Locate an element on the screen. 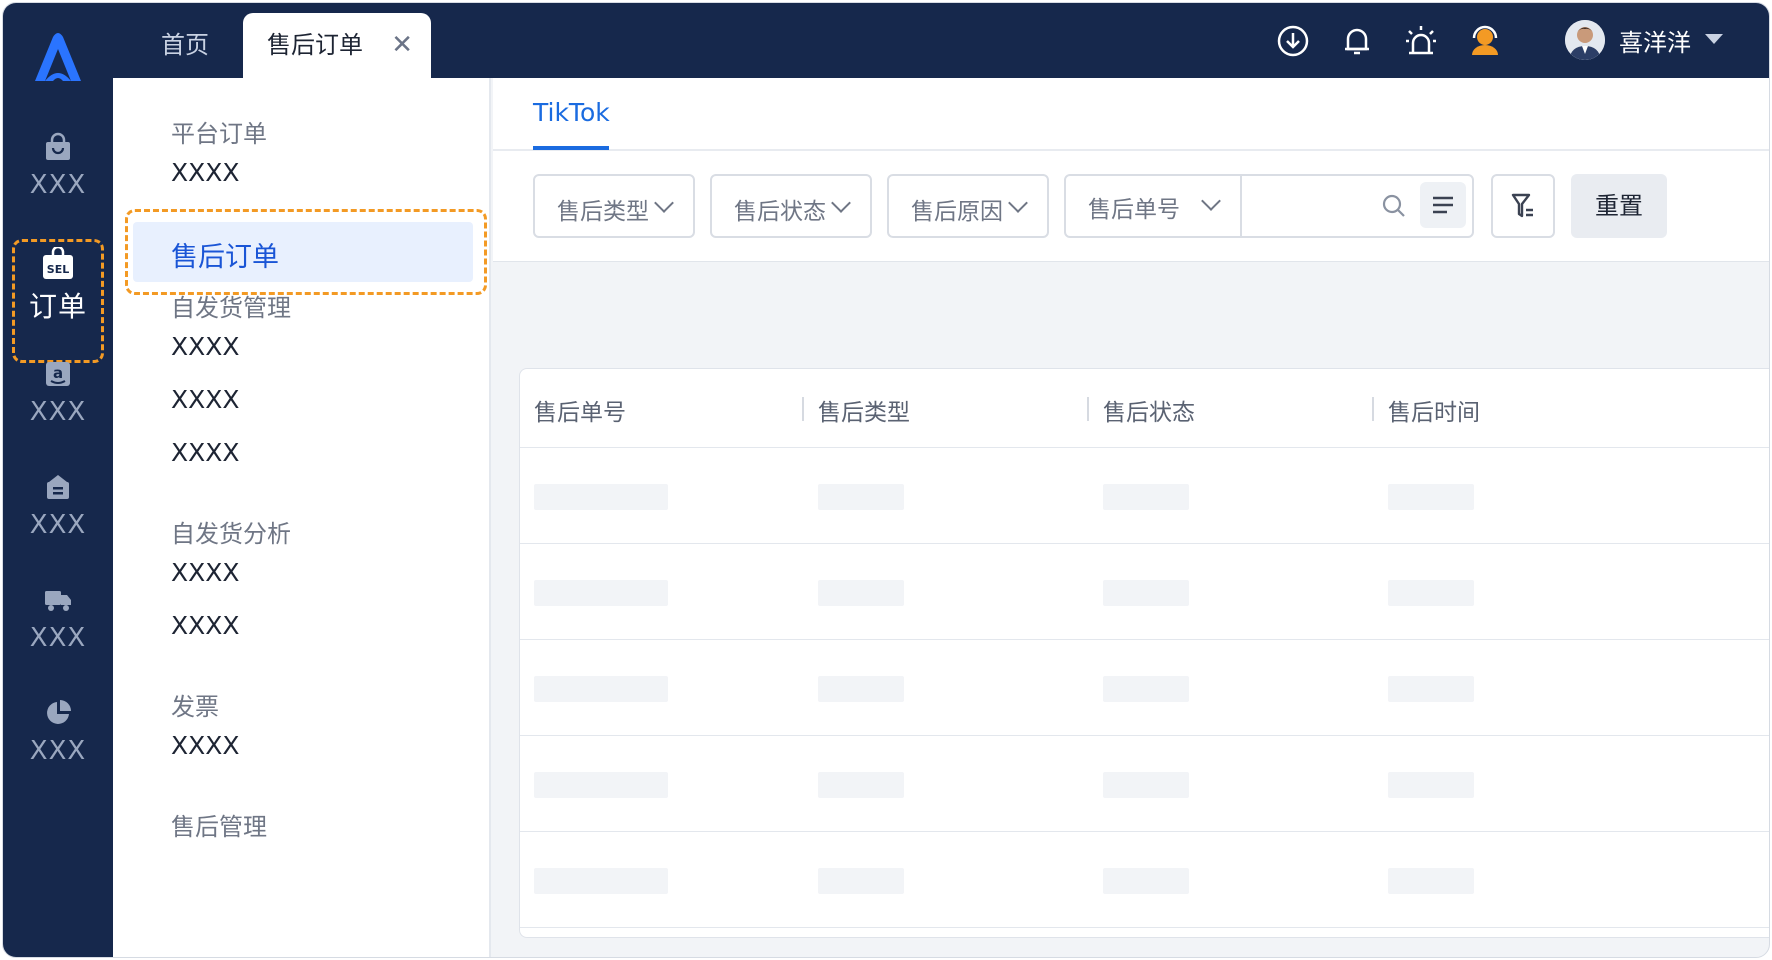 The image size is (1772, 960). after-sales-type-select: 售后类型 is located at coordinates (614, 206).